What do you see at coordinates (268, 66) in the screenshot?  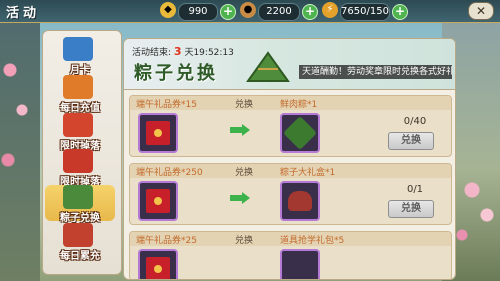 I see `zongzi-illustration-icon` at bounding box center [268, 66].